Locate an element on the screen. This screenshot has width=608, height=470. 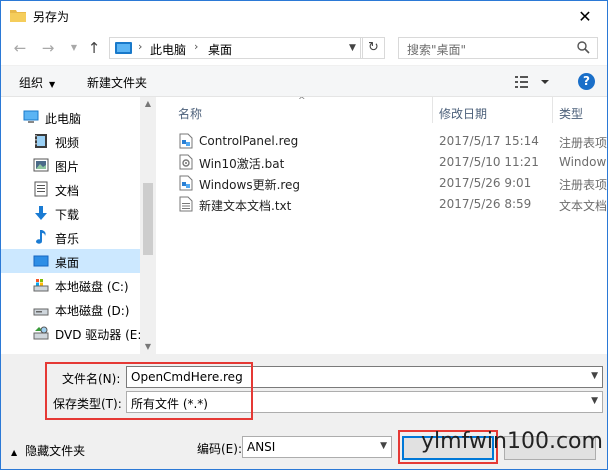
file-date: 2017/5/17 15:14 is located at coordinates (489, 141).